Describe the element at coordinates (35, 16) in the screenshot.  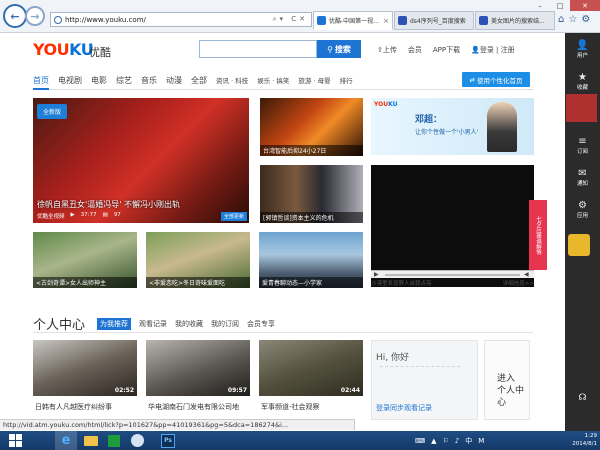
I see `forward-button: →` at that location.